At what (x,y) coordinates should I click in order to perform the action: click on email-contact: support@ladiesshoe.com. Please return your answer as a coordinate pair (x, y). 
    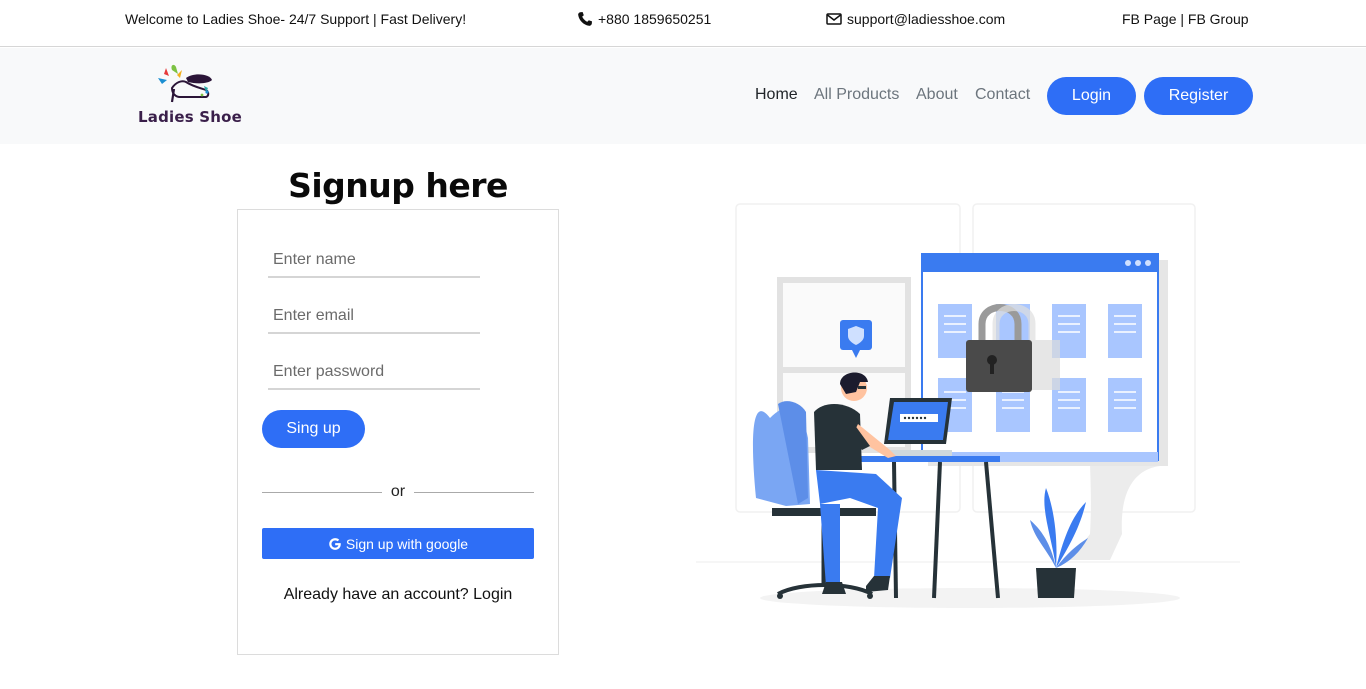
    Looking at the image, I should click on (915, 19).